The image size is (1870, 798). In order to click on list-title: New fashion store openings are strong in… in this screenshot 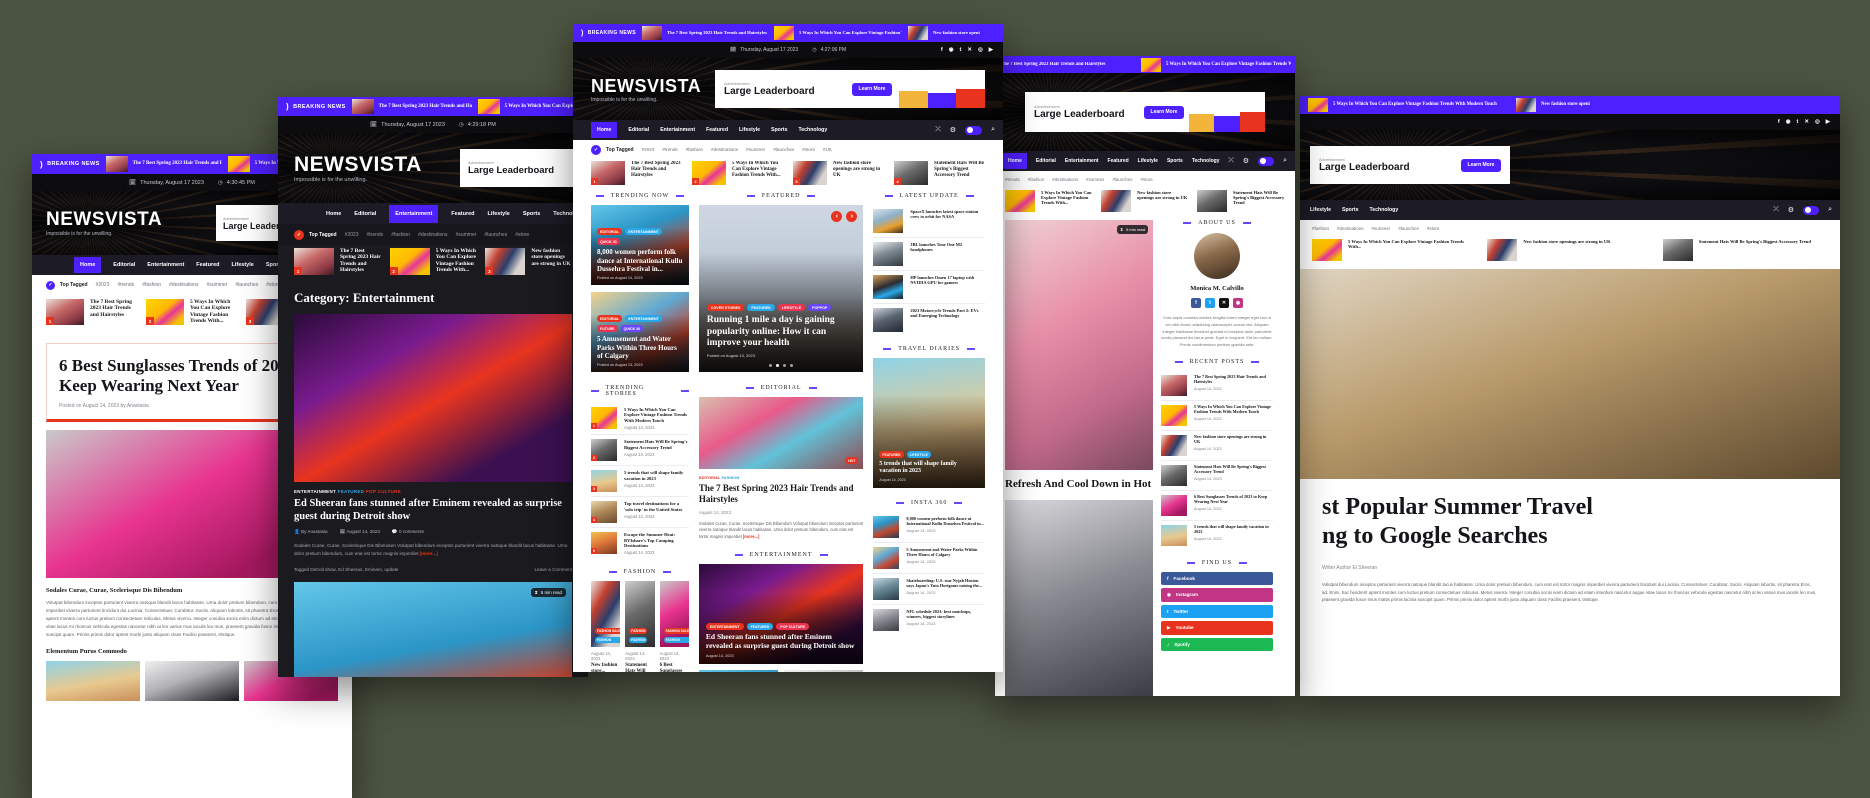, I will do `click(1233, 439)`.